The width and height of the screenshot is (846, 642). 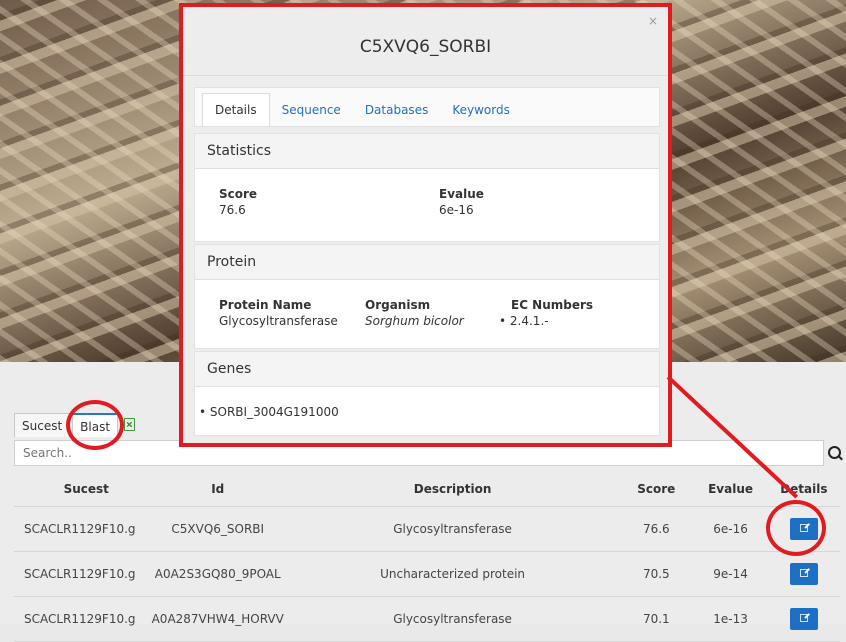 I want to click on cell-score: 76.6, so click(x=656, y=529).